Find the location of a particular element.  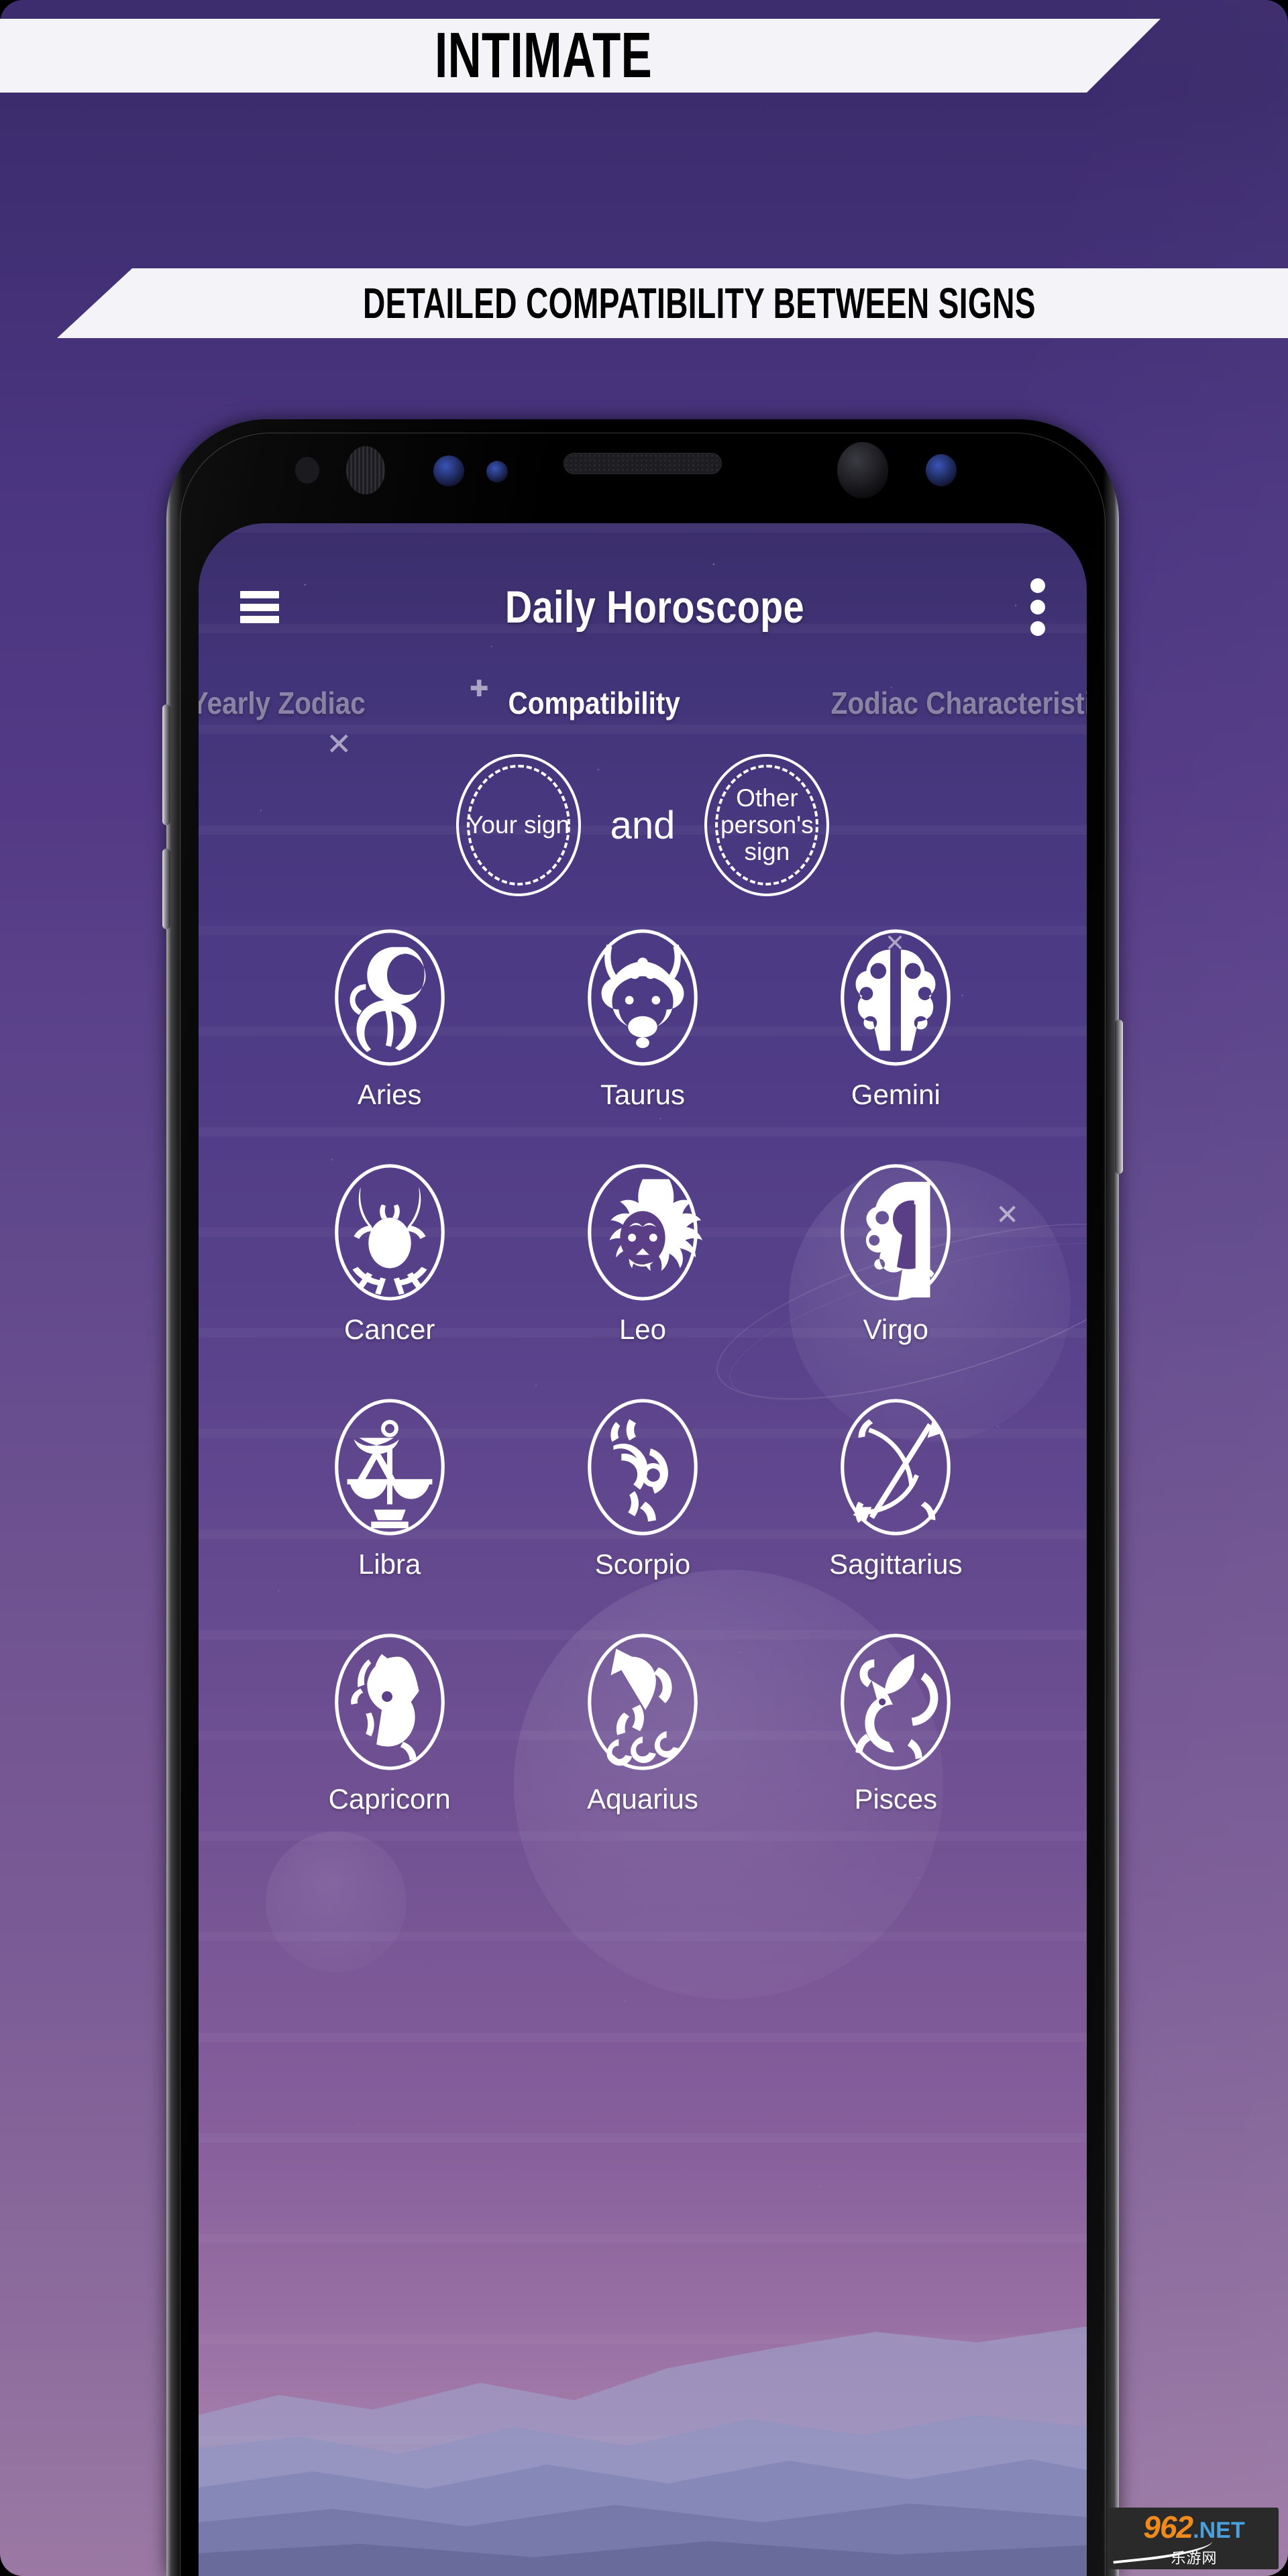

zodiac-item-cancer: Cancer is located at coordinates (389, 1253).